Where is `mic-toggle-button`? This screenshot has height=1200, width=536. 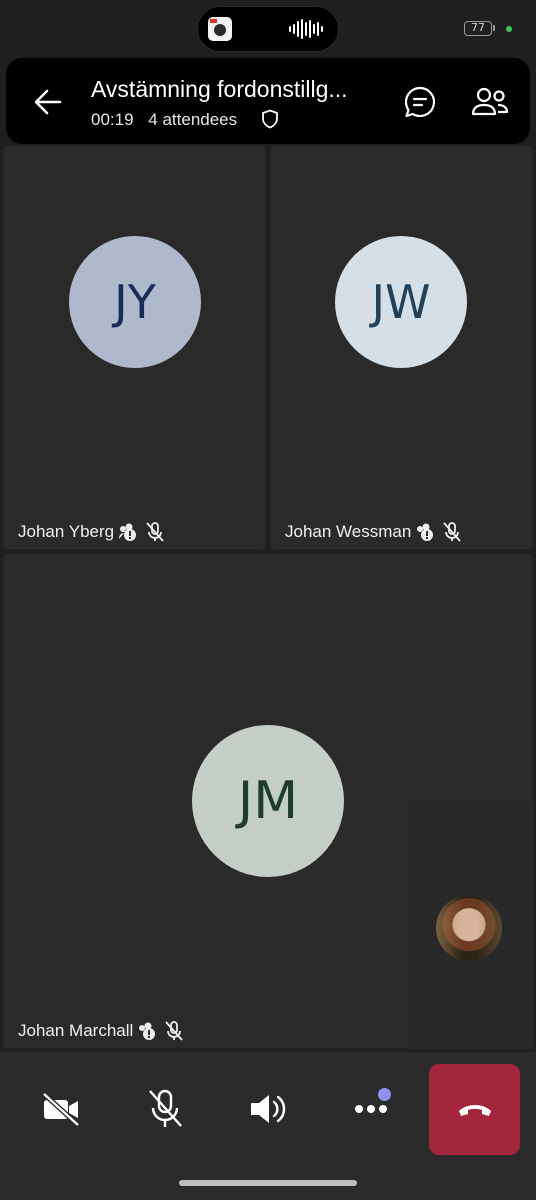 mic-toggle-button is located at coordinates (165, 1109).